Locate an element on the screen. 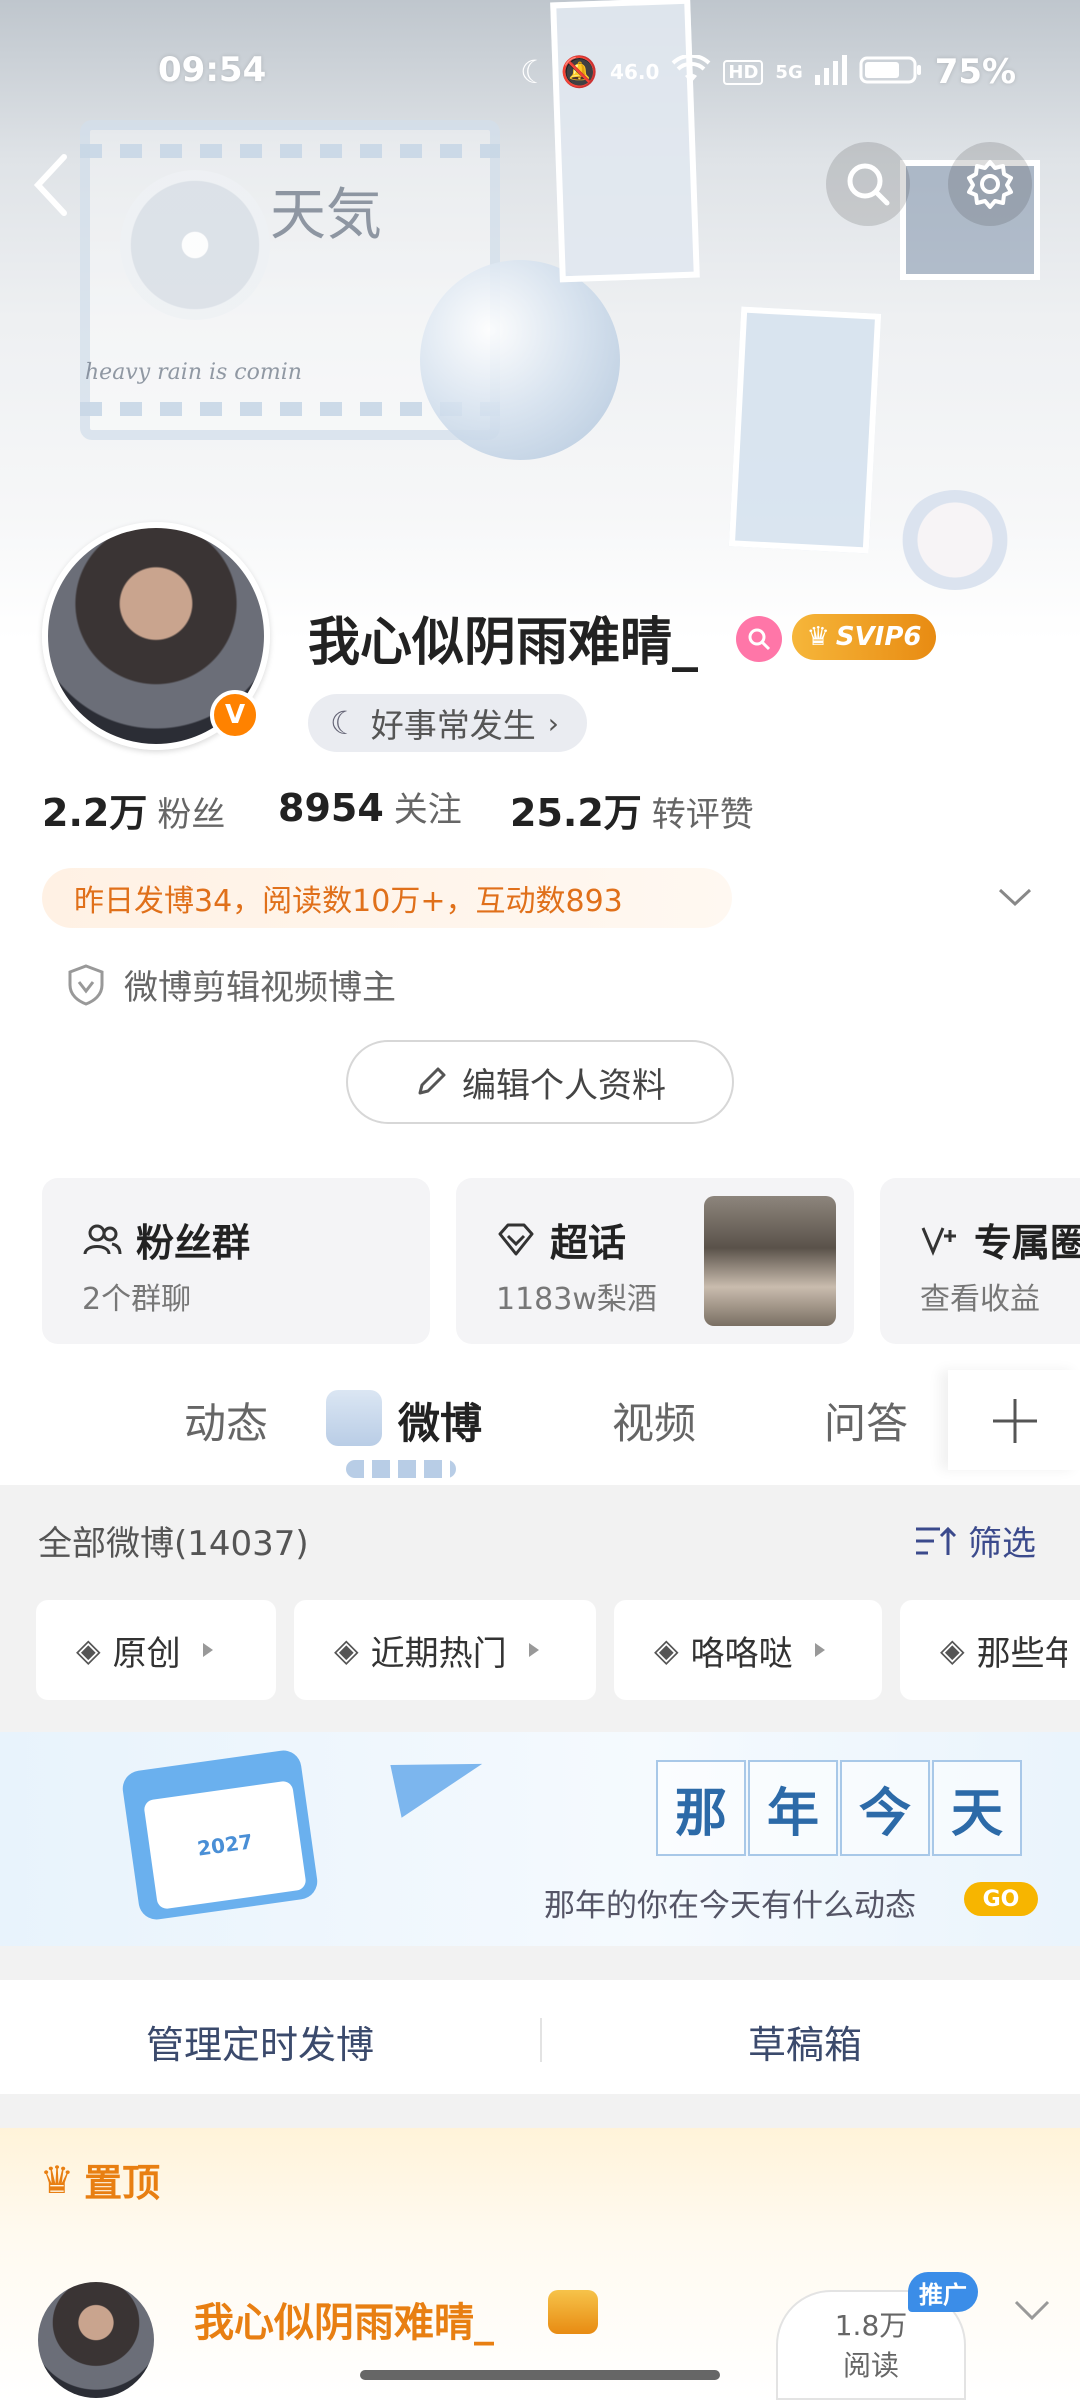 The height and width of the screenshot is (2400, 1080). tab-qa: 问答 is located at coordinates (866, 1420).